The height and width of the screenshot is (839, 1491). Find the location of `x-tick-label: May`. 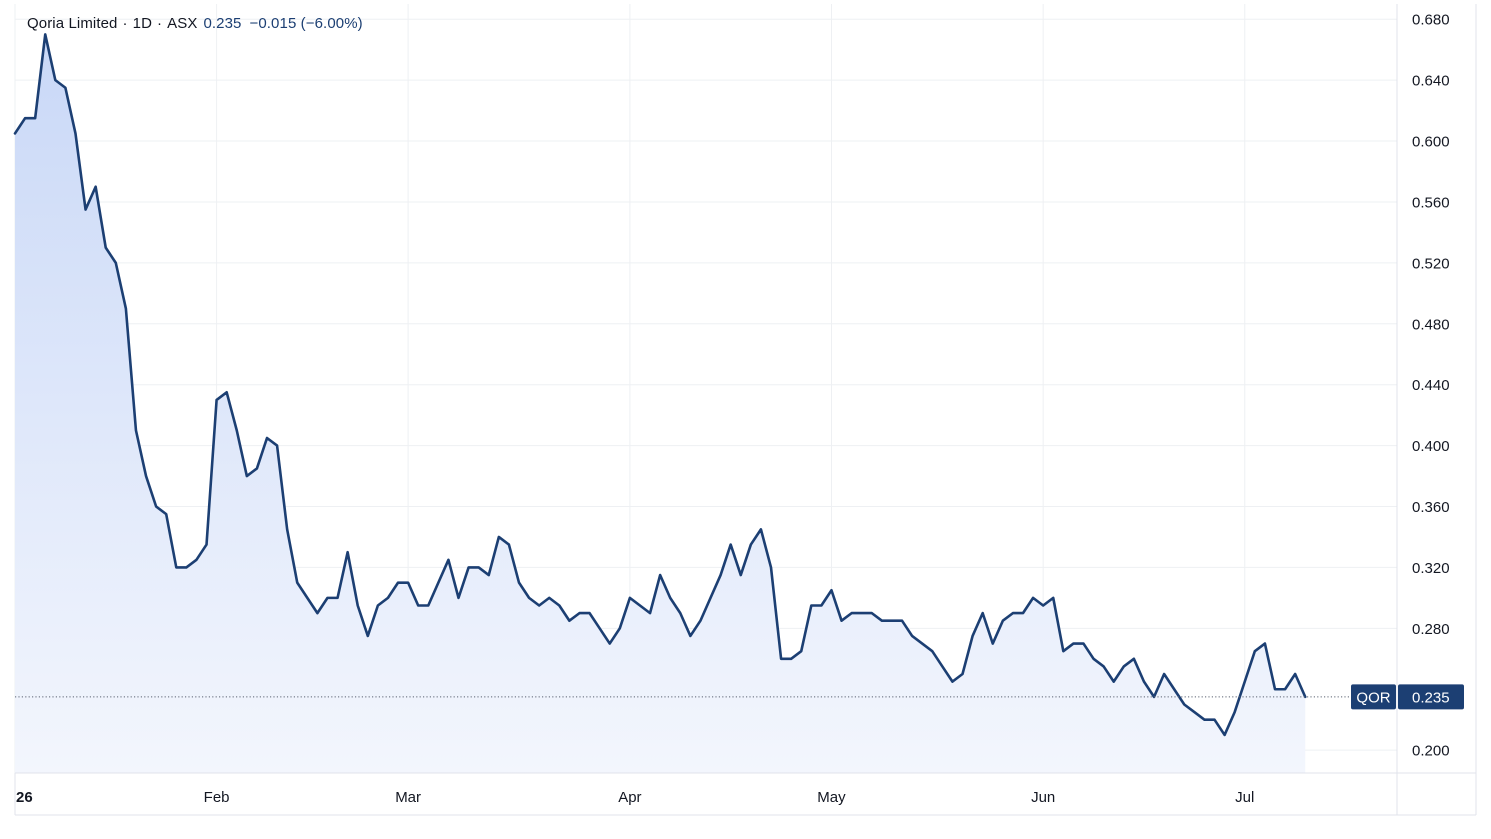

x-tick-label: May is located at coordinates (831, 797).